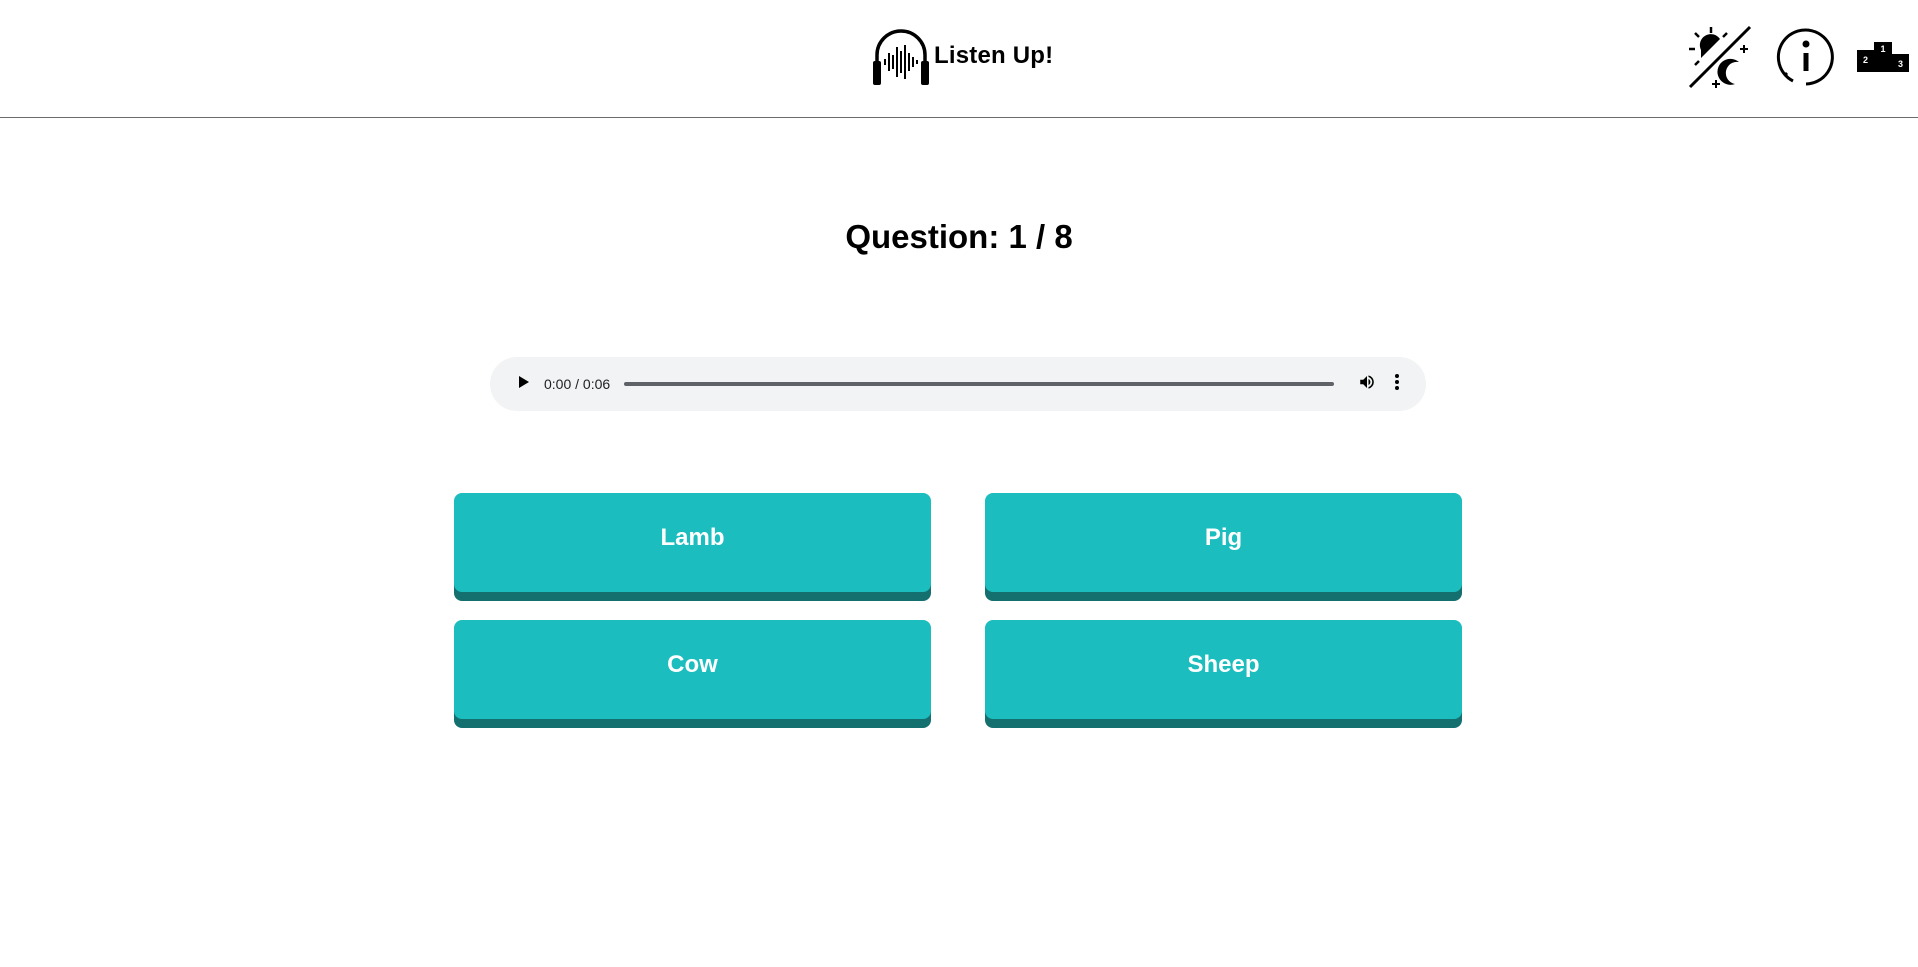 The height and width of the screenshot is (967, 1918). I want to click on leaderboard-button: 2 1 3, so click(1883, 56).